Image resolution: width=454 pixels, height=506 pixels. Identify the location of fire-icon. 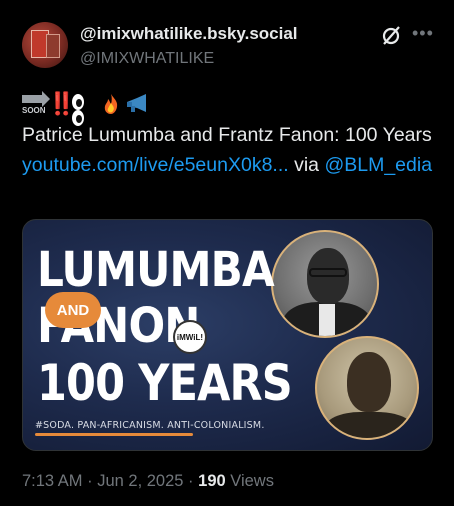
(111, 104).